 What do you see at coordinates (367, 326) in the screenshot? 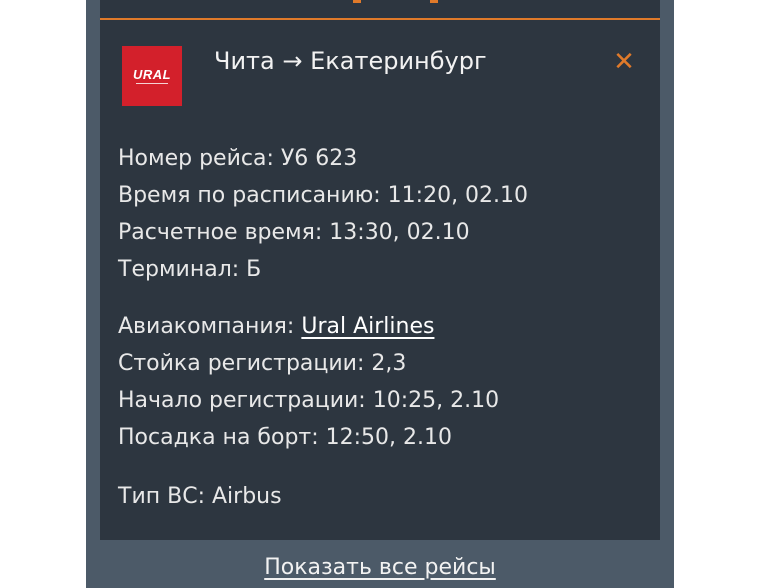
I see `airline-link: Ural Airlines` at bounding box center [367, 326].